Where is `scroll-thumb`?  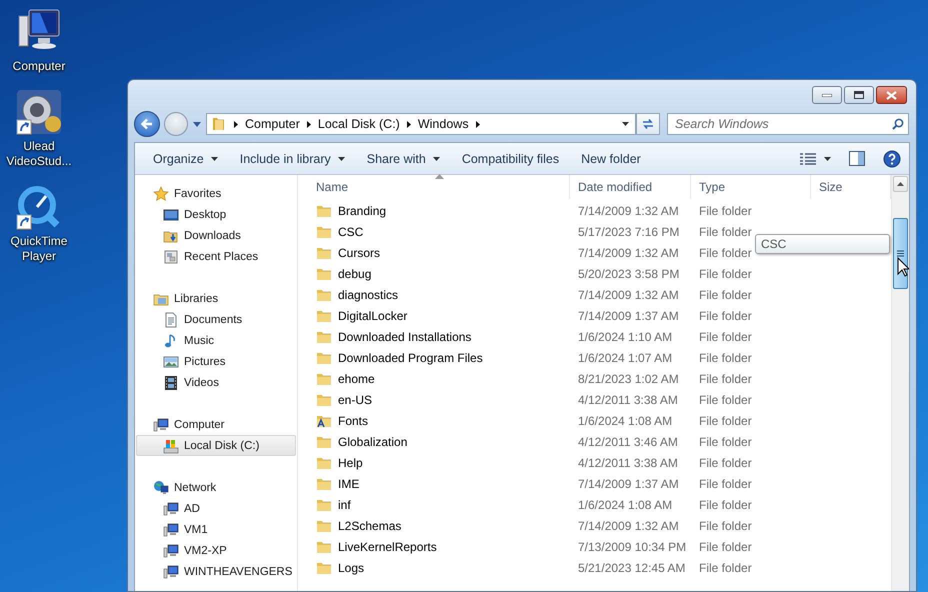 scroll-thumb is located at coordinates (900, 253).